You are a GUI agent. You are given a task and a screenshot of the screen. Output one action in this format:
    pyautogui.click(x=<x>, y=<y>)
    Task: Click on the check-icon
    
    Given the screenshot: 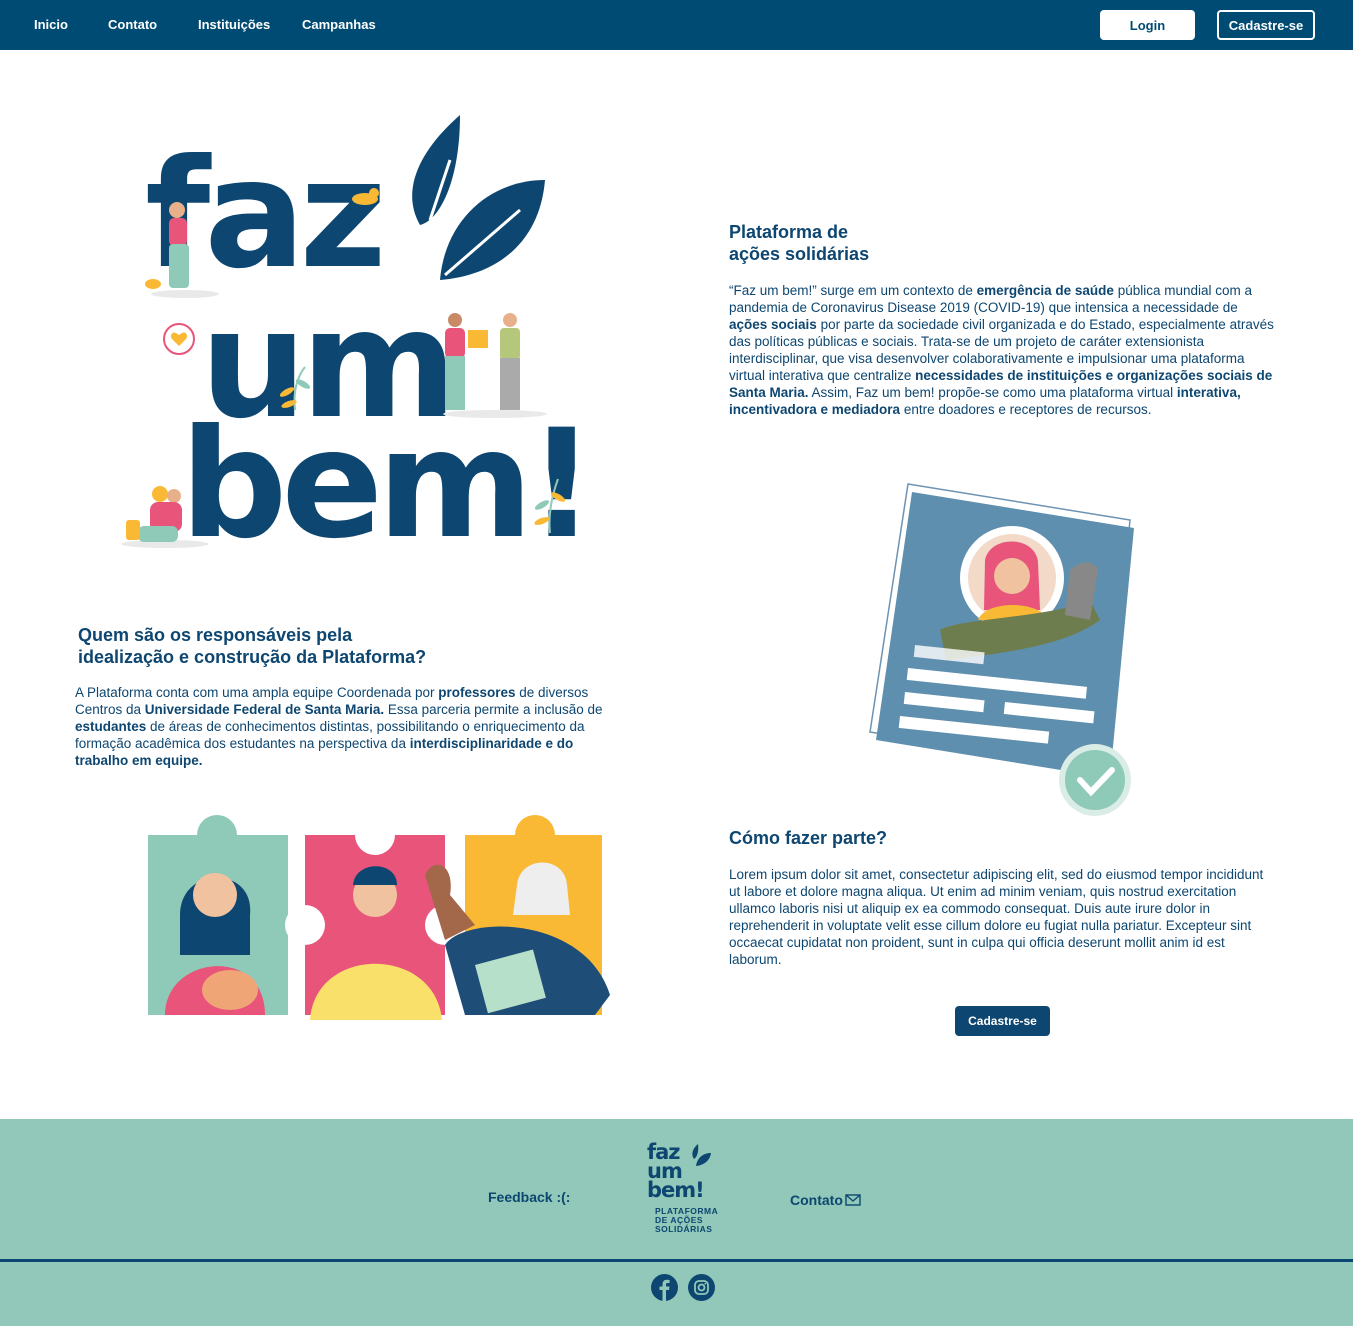 What is the action you would take?
    pyautogui.click(x=1095, y=780)
    